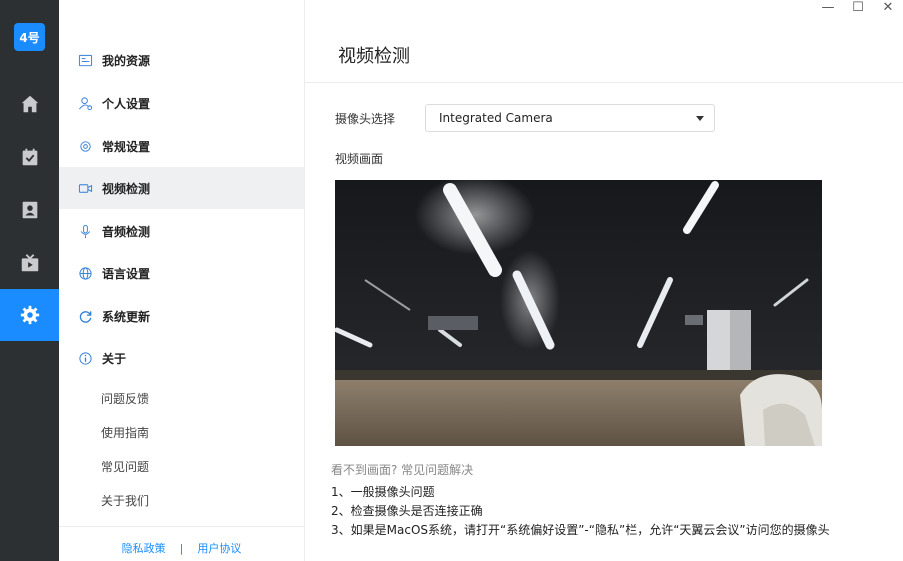  I want to click on user-settings-icon, so click(85, 103).